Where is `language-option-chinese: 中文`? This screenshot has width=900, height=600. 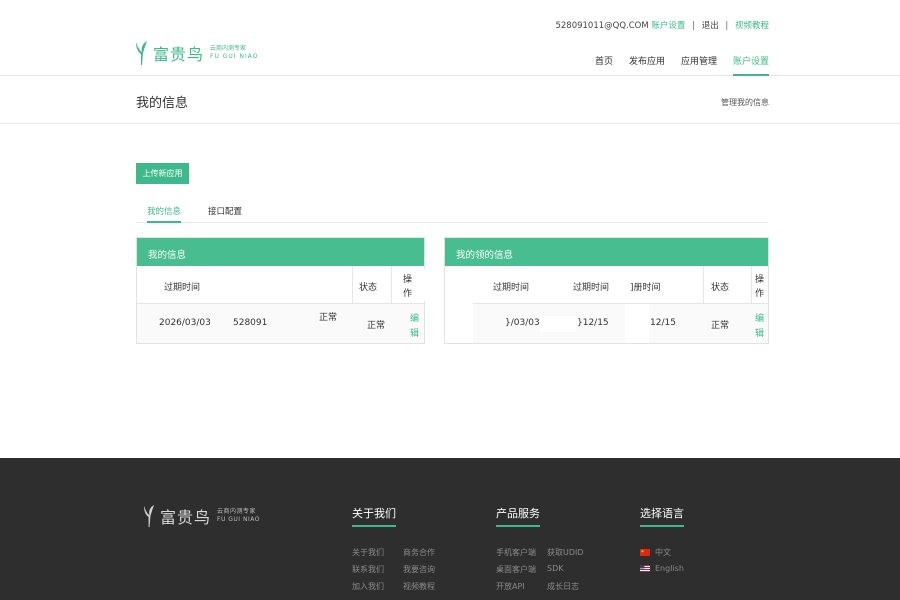 language-option-chinese: 中文 is located at coordinates (662, 555).